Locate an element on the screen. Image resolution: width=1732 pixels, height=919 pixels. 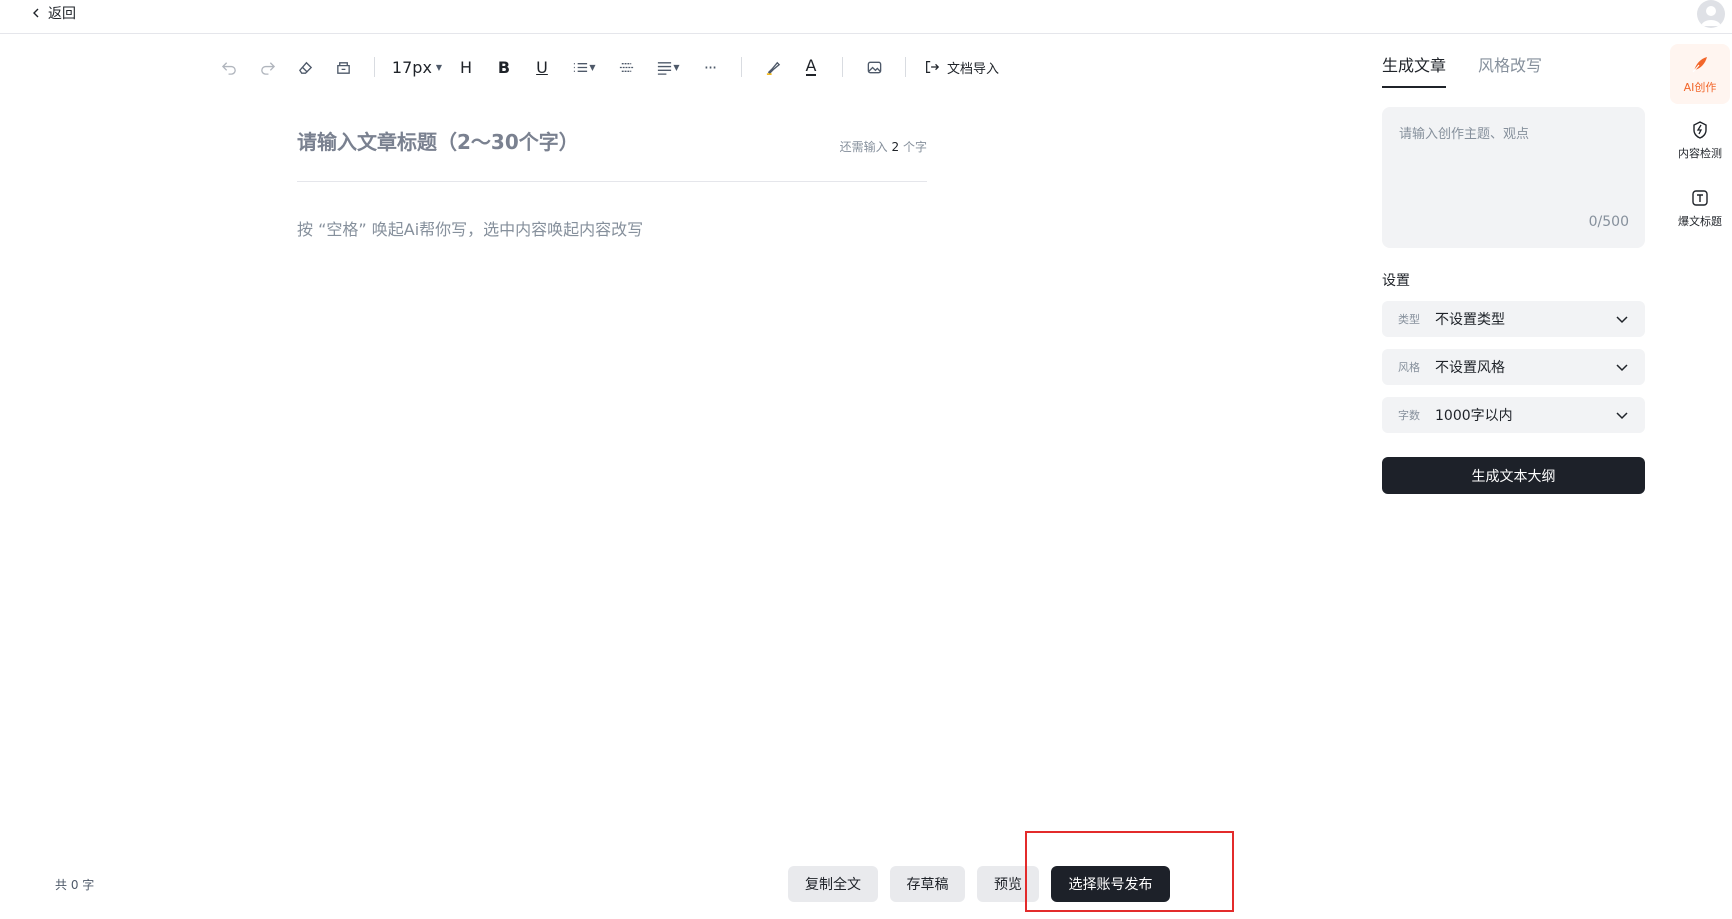
redo-button is located at coordinates (267, 67).